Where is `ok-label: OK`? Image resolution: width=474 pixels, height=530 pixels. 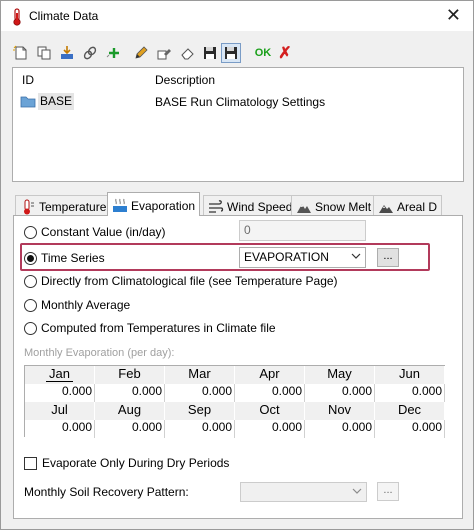
ok-label: OK is located at coordinates (263, 53).